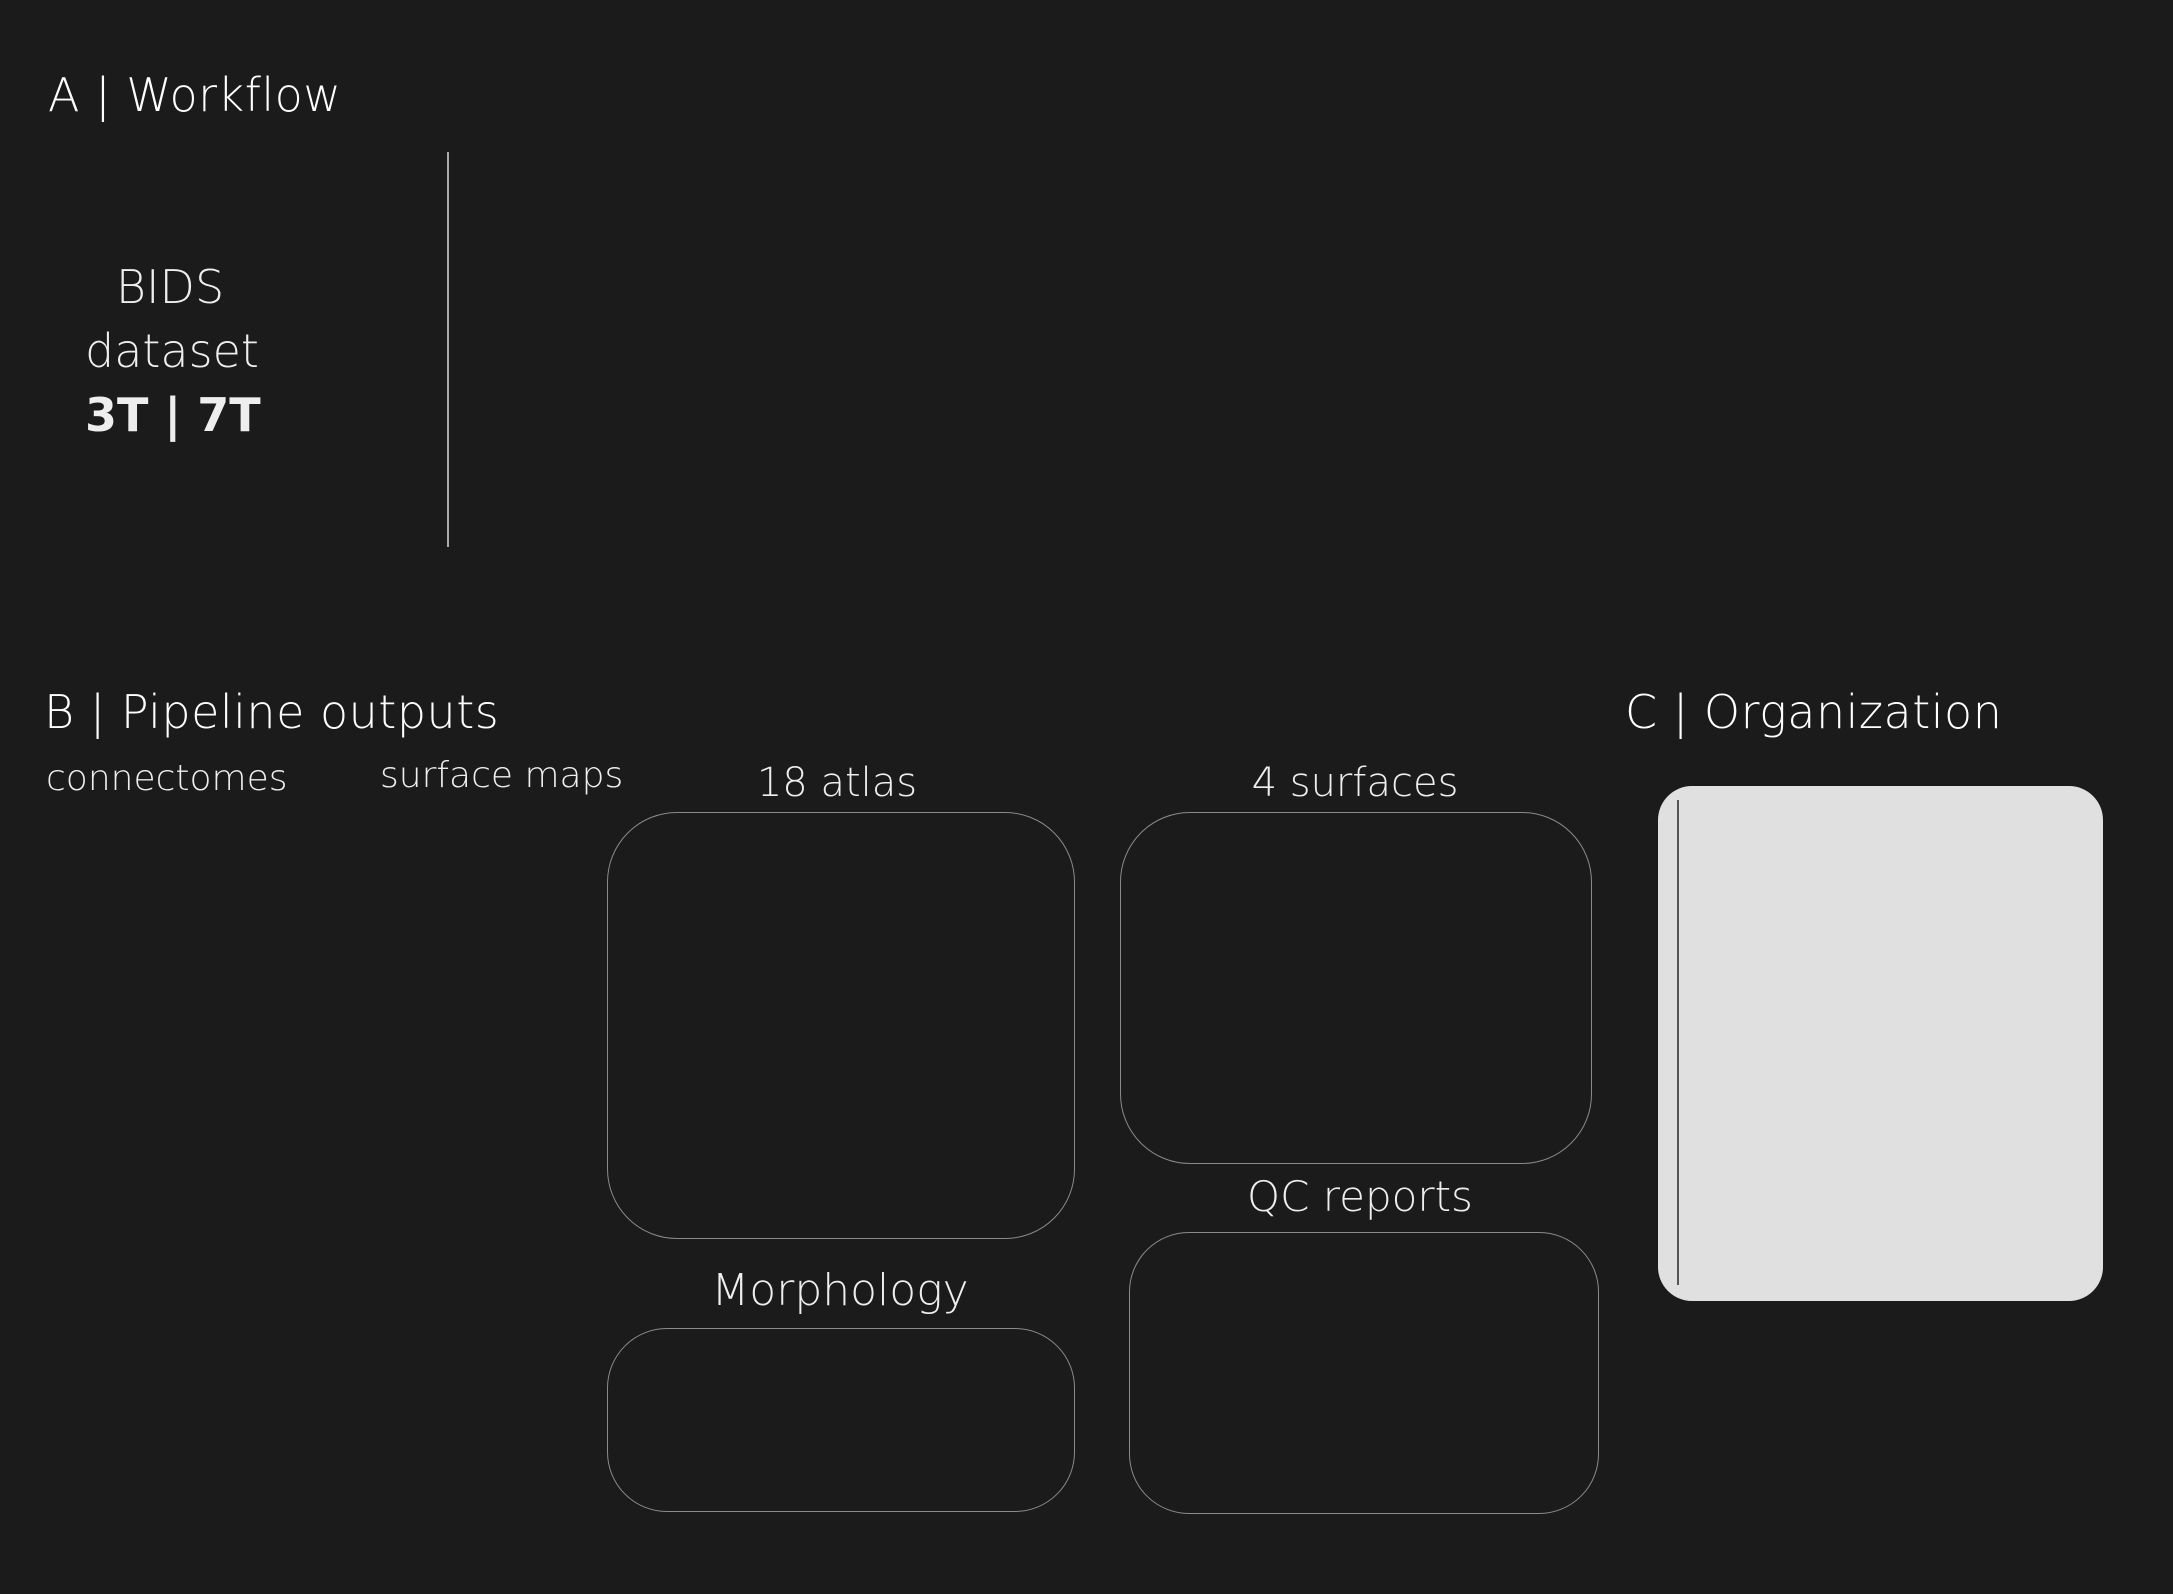 The width and height of the screenshot is (2173, 1594). Describe the element at coordinates (1814, 712) in the screenshot. I see `section-c-title: C | Organization` at that location.